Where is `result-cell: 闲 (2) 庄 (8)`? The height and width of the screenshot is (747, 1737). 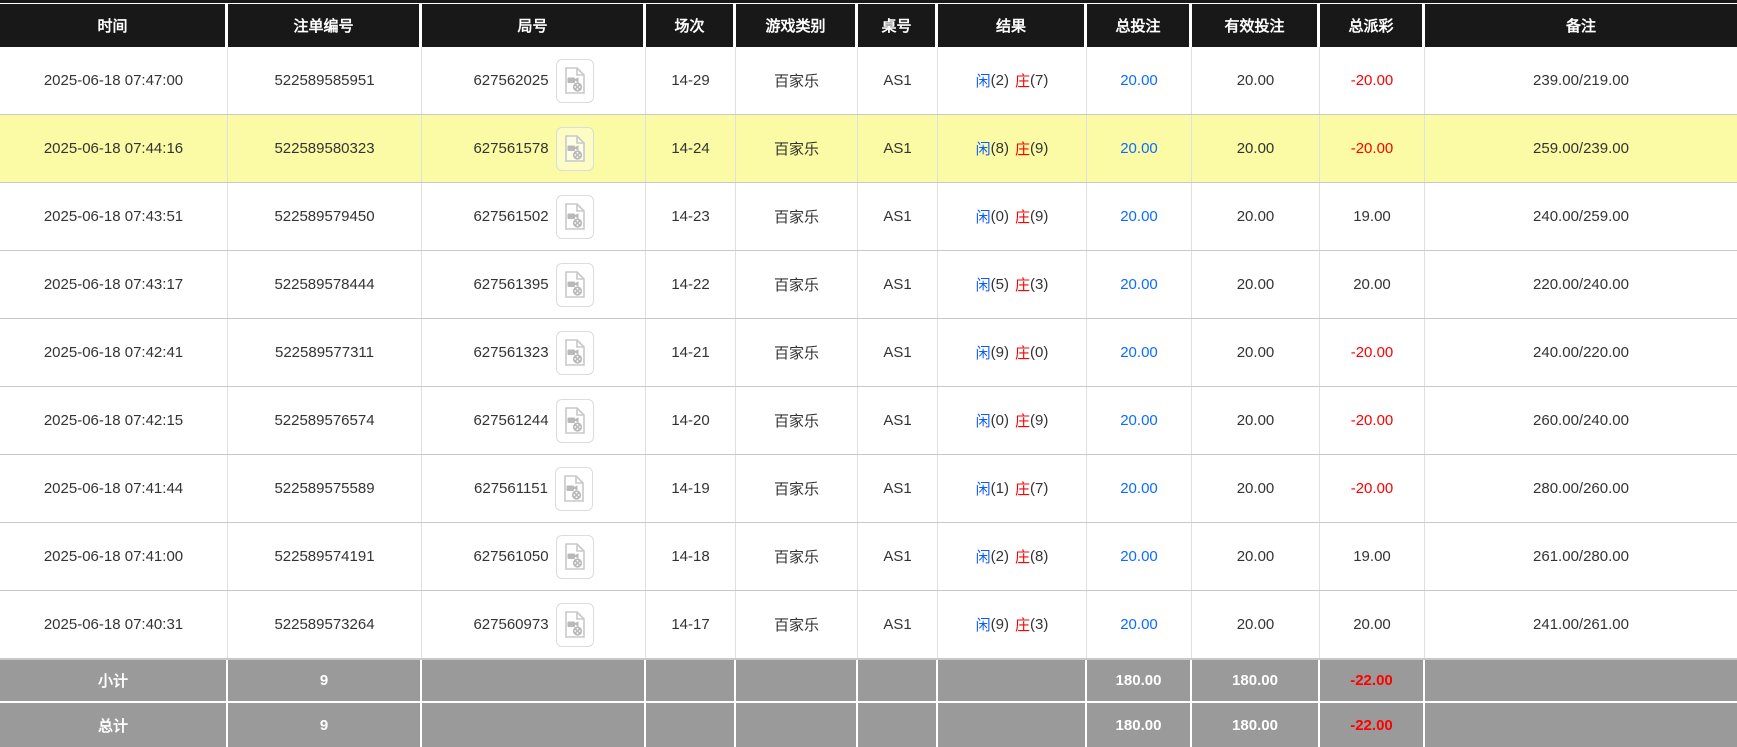
result-cell: 闲 (2) 庄 (8) is located at coordinates (1012, 556).